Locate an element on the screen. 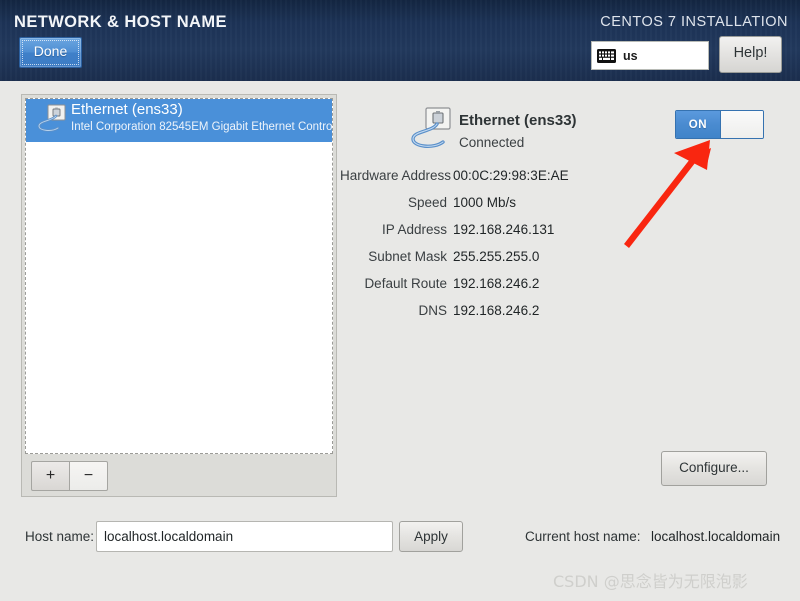 The image size is (800, 601). detail-label: Speed is located at coordinates (427, 202).